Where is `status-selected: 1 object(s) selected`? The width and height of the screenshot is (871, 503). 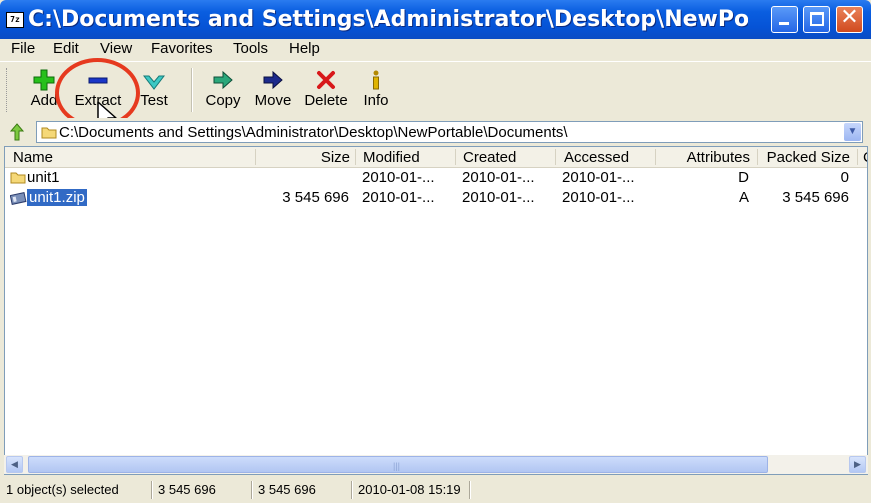 status-selected: 1 object(s) selected is located at coordinates (62, 489).